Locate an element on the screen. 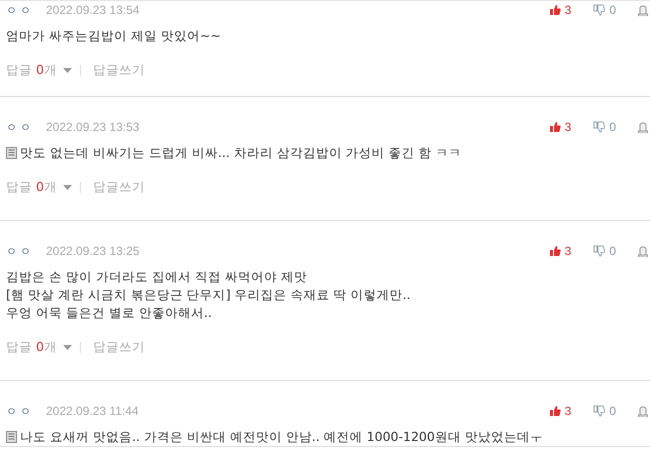 This screenshot has width=650, height=468. comment-text: 엄마가 싸주는김밥이 제일 맛있어~~ is located at coordinates (113, 36).